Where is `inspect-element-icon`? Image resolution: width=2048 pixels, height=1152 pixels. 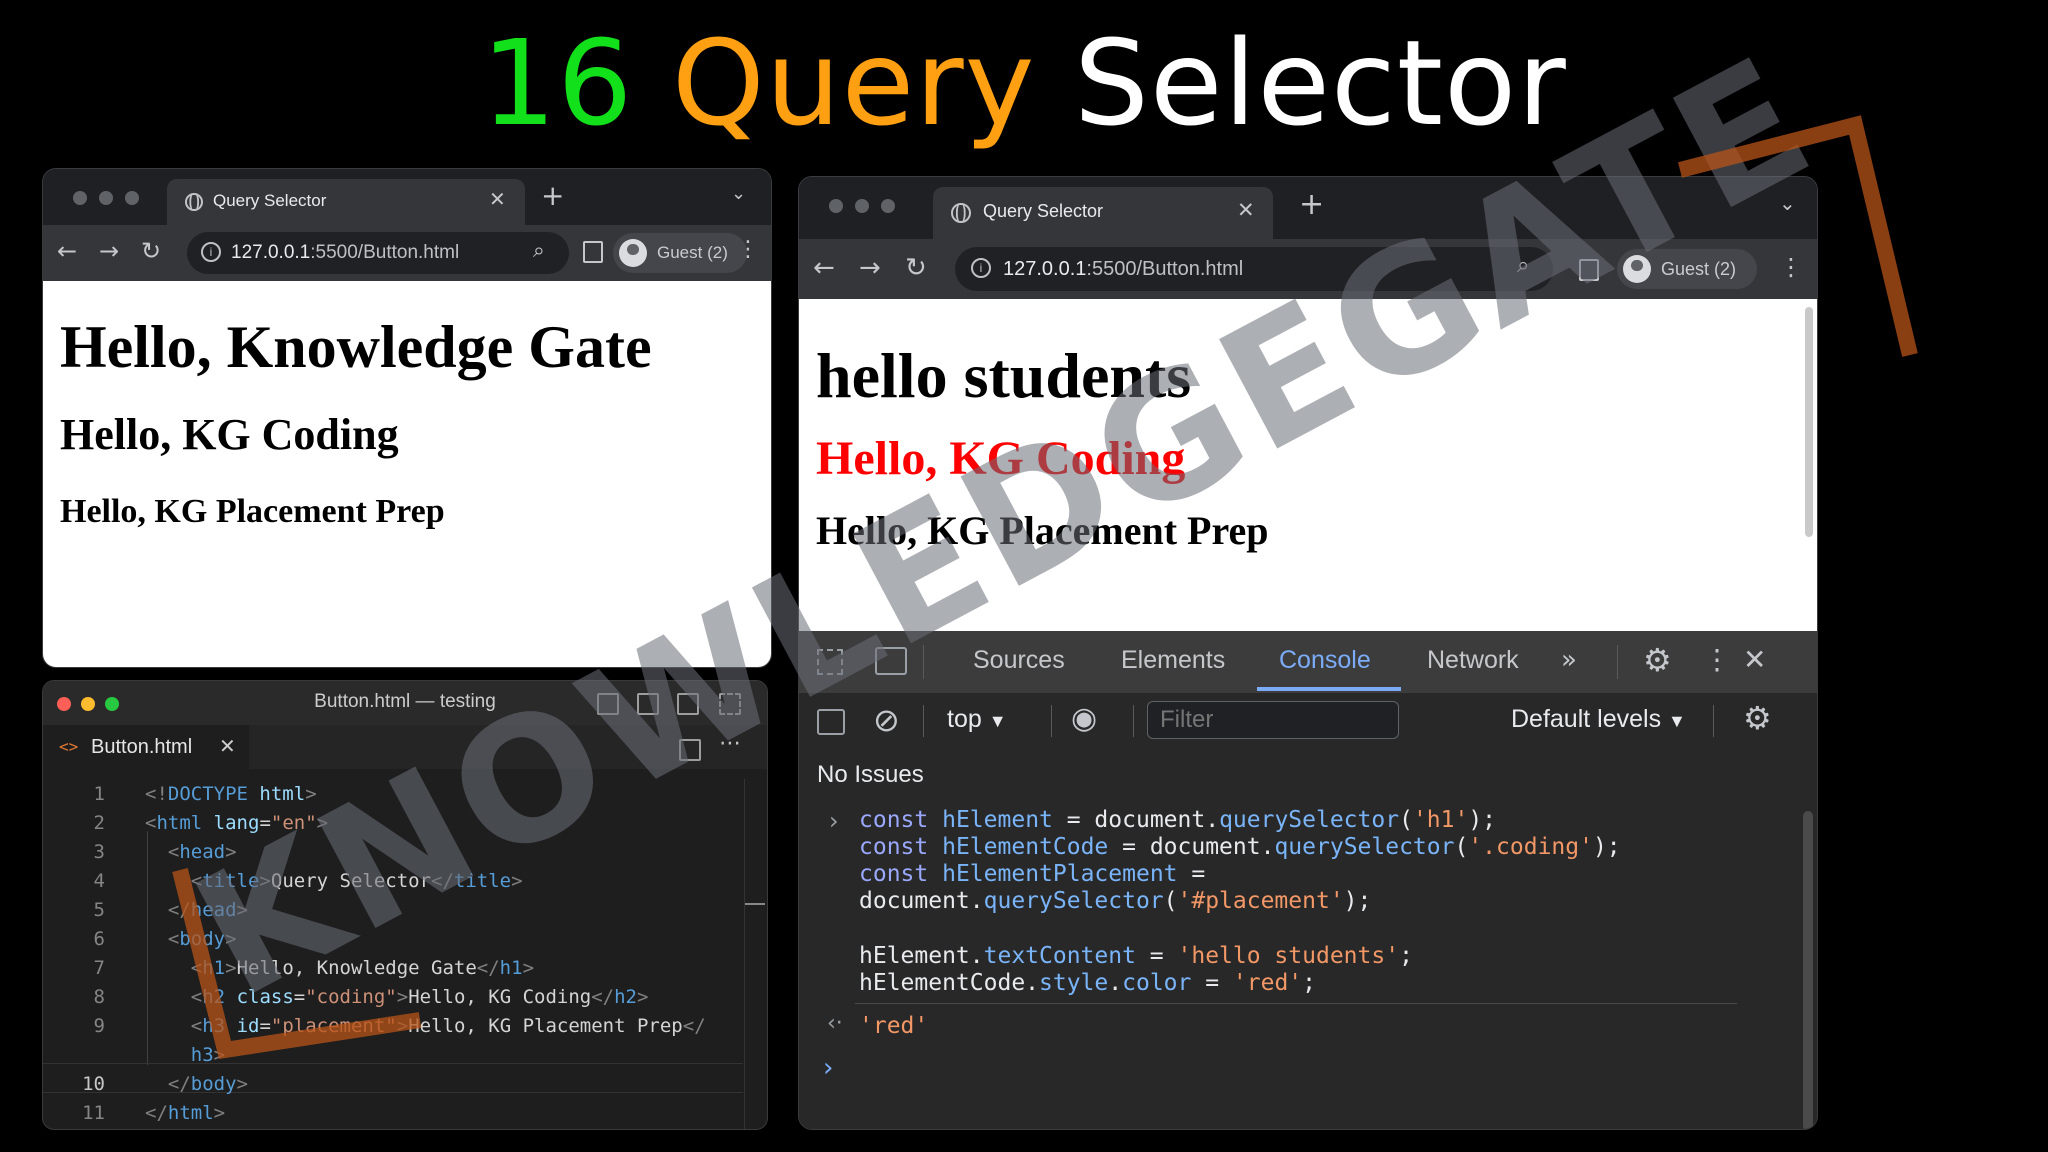
inspect-element-icon is located at coordinates (830, 662).